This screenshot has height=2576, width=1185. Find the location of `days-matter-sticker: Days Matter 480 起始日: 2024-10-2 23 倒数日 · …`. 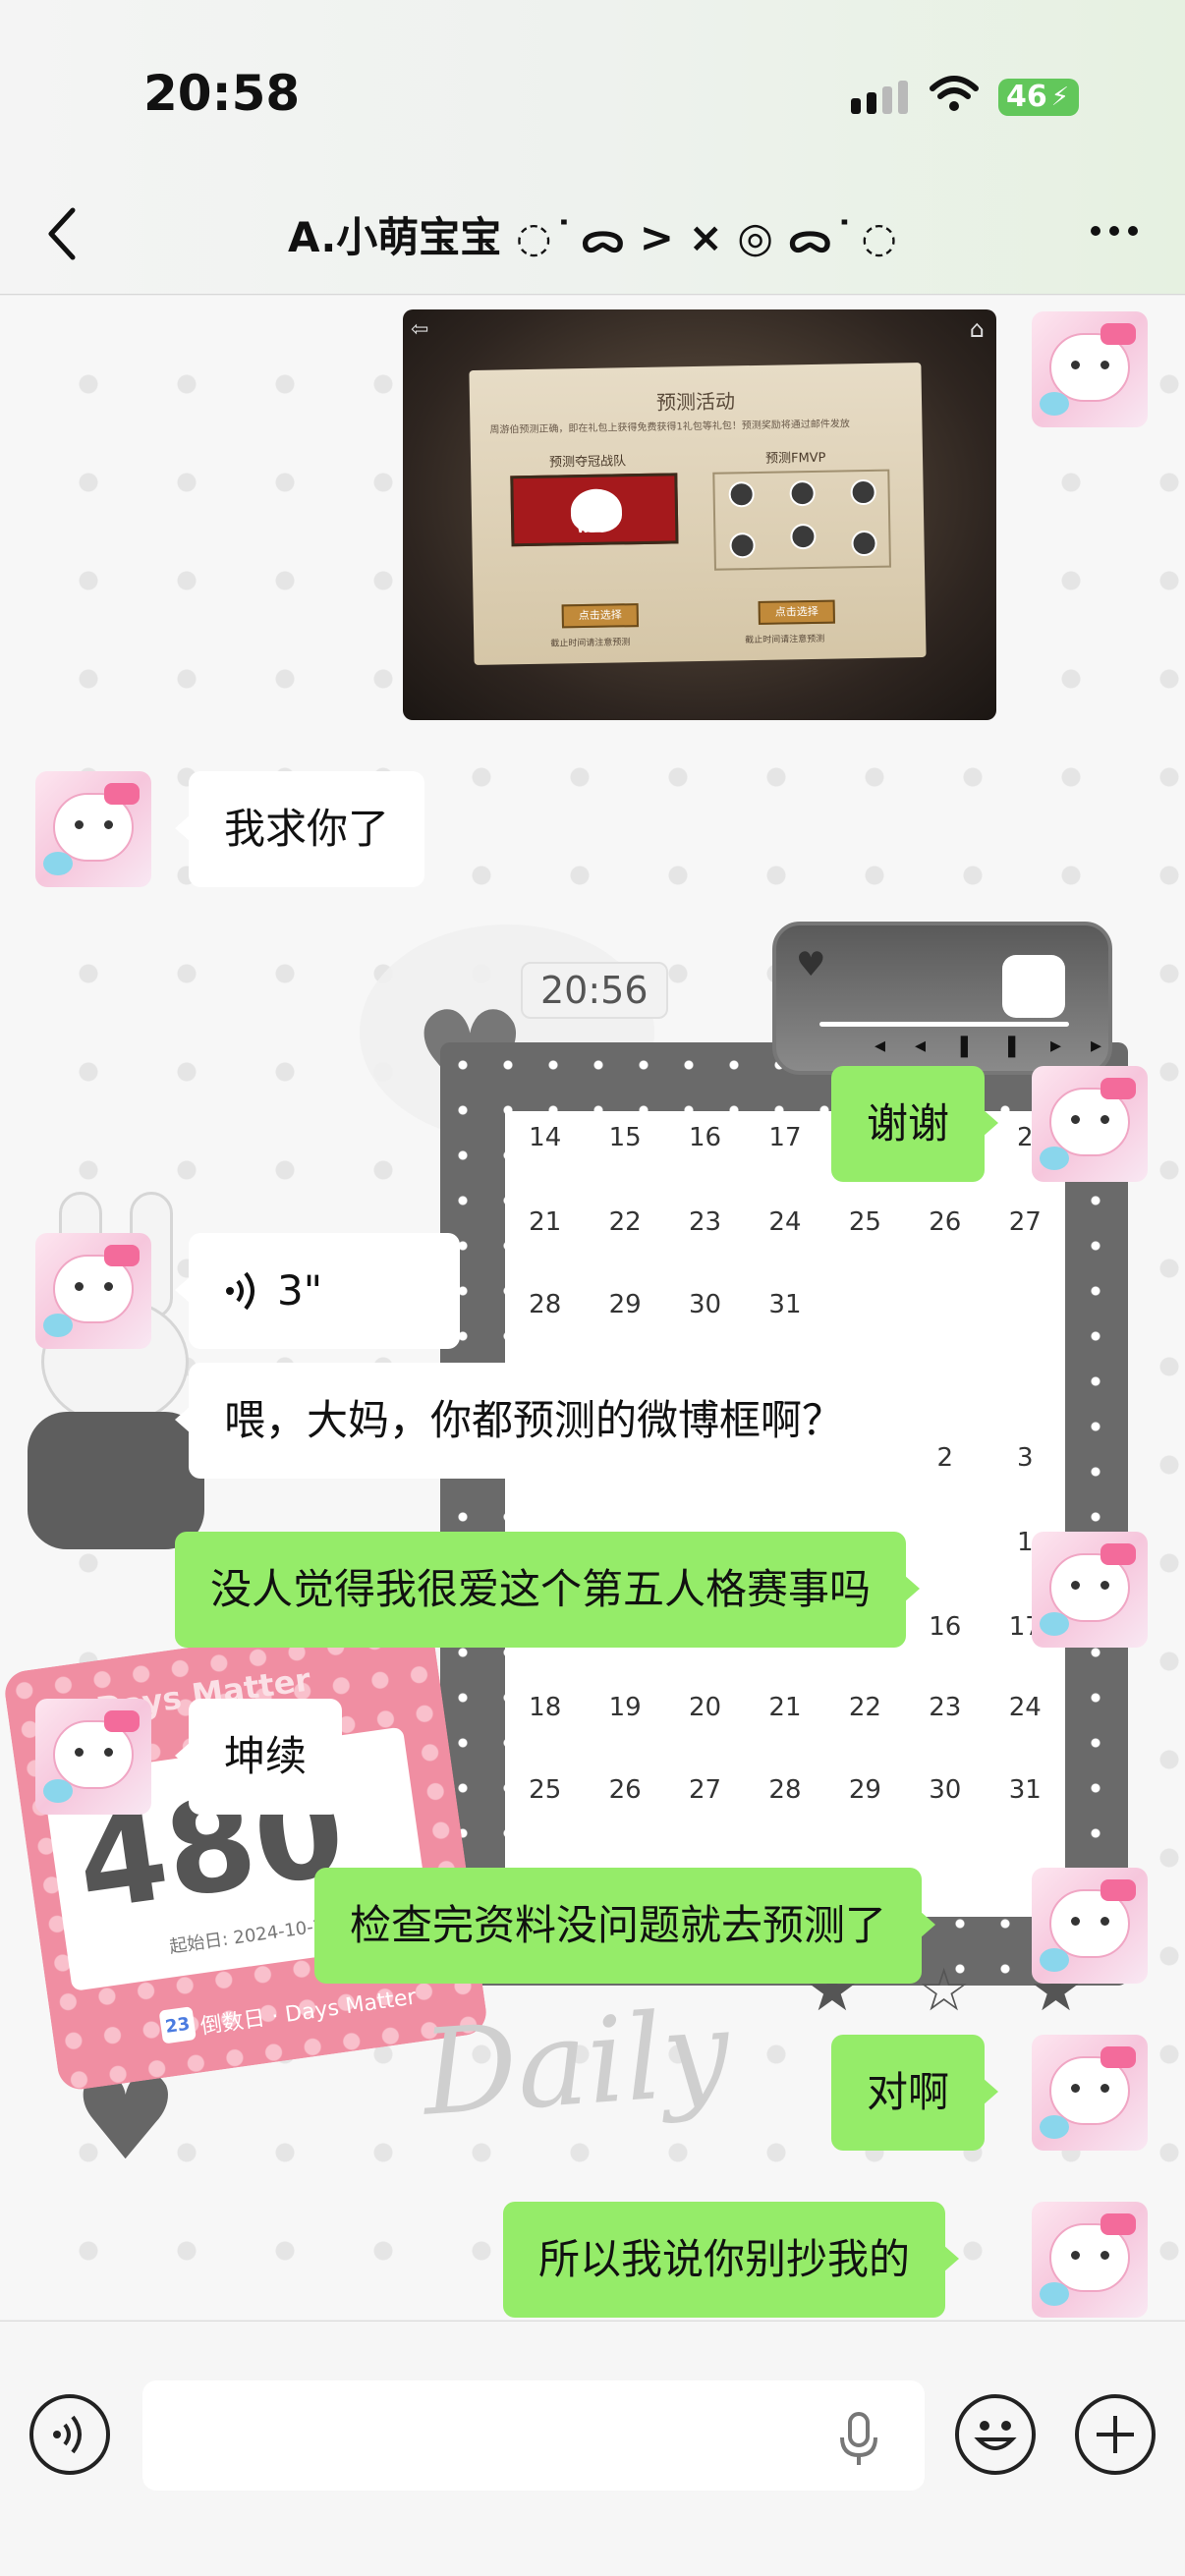

days-matter-sticker: Days Matter 480 起始日: 2024-10-2 23 倒数日 · … is located at coordinates (246, 1853).